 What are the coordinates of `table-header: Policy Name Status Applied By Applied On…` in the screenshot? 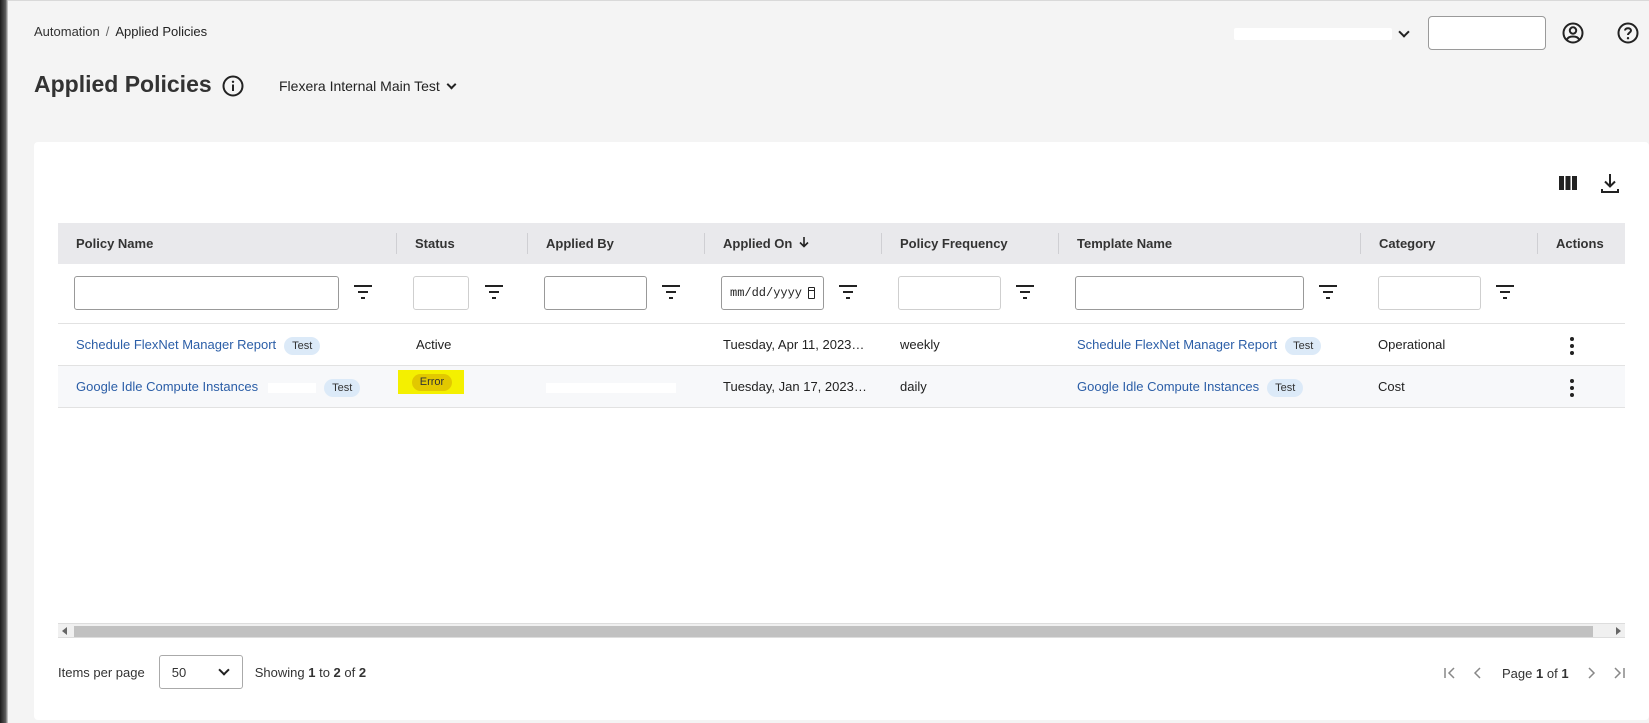 It's located at (841, 243).